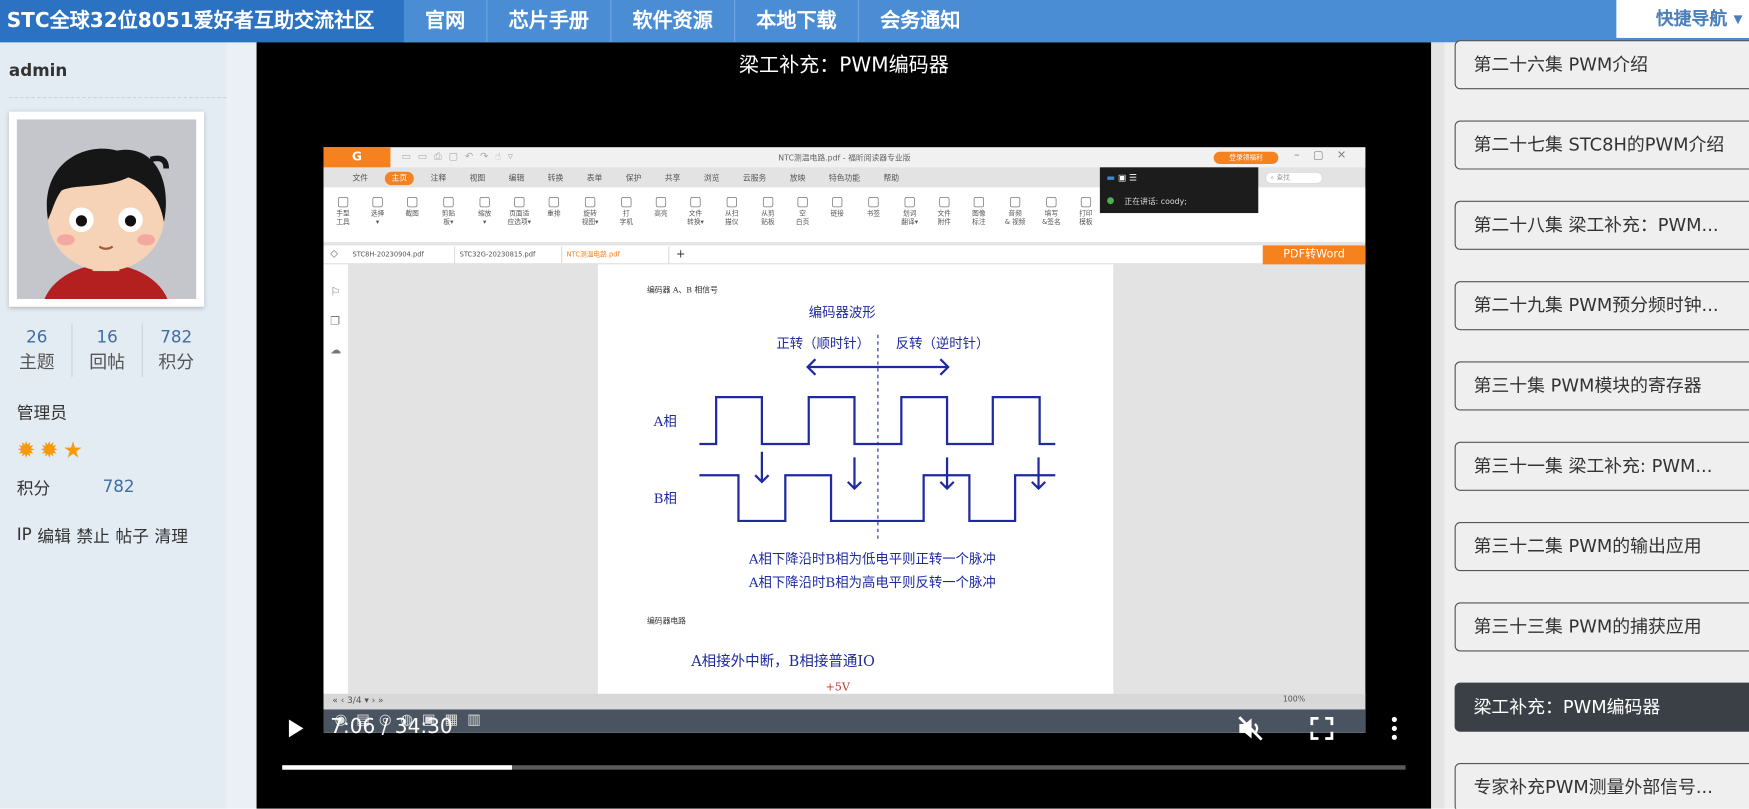 This screenshot has height=809, width=1749. I want to click on play-icon, so click(295, 728).